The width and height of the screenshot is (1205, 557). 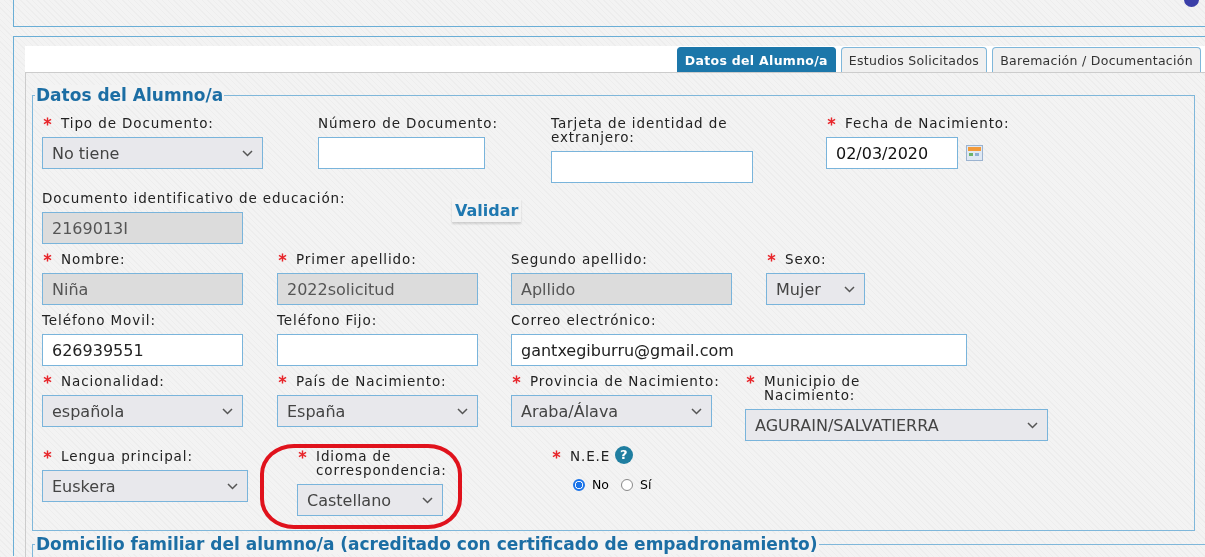 I want to click on field-label: Fecha de Nacimiento:, so click(x=927, y=123).